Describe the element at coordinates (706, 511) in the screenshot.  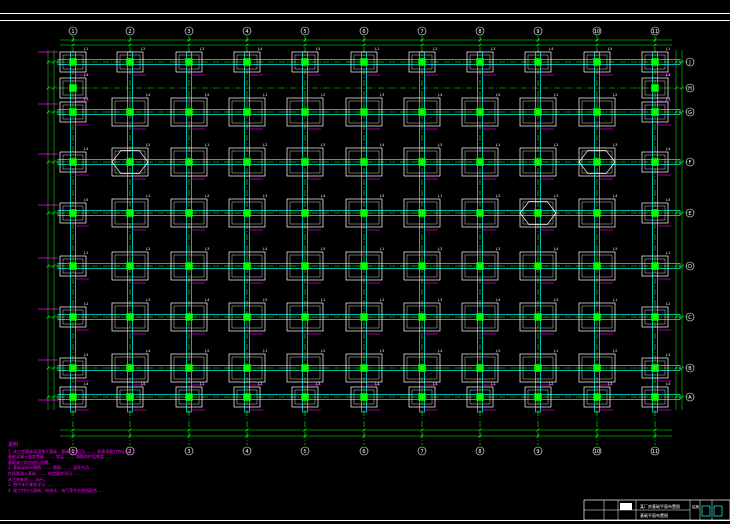
I see `sheet-number-box` at that location.